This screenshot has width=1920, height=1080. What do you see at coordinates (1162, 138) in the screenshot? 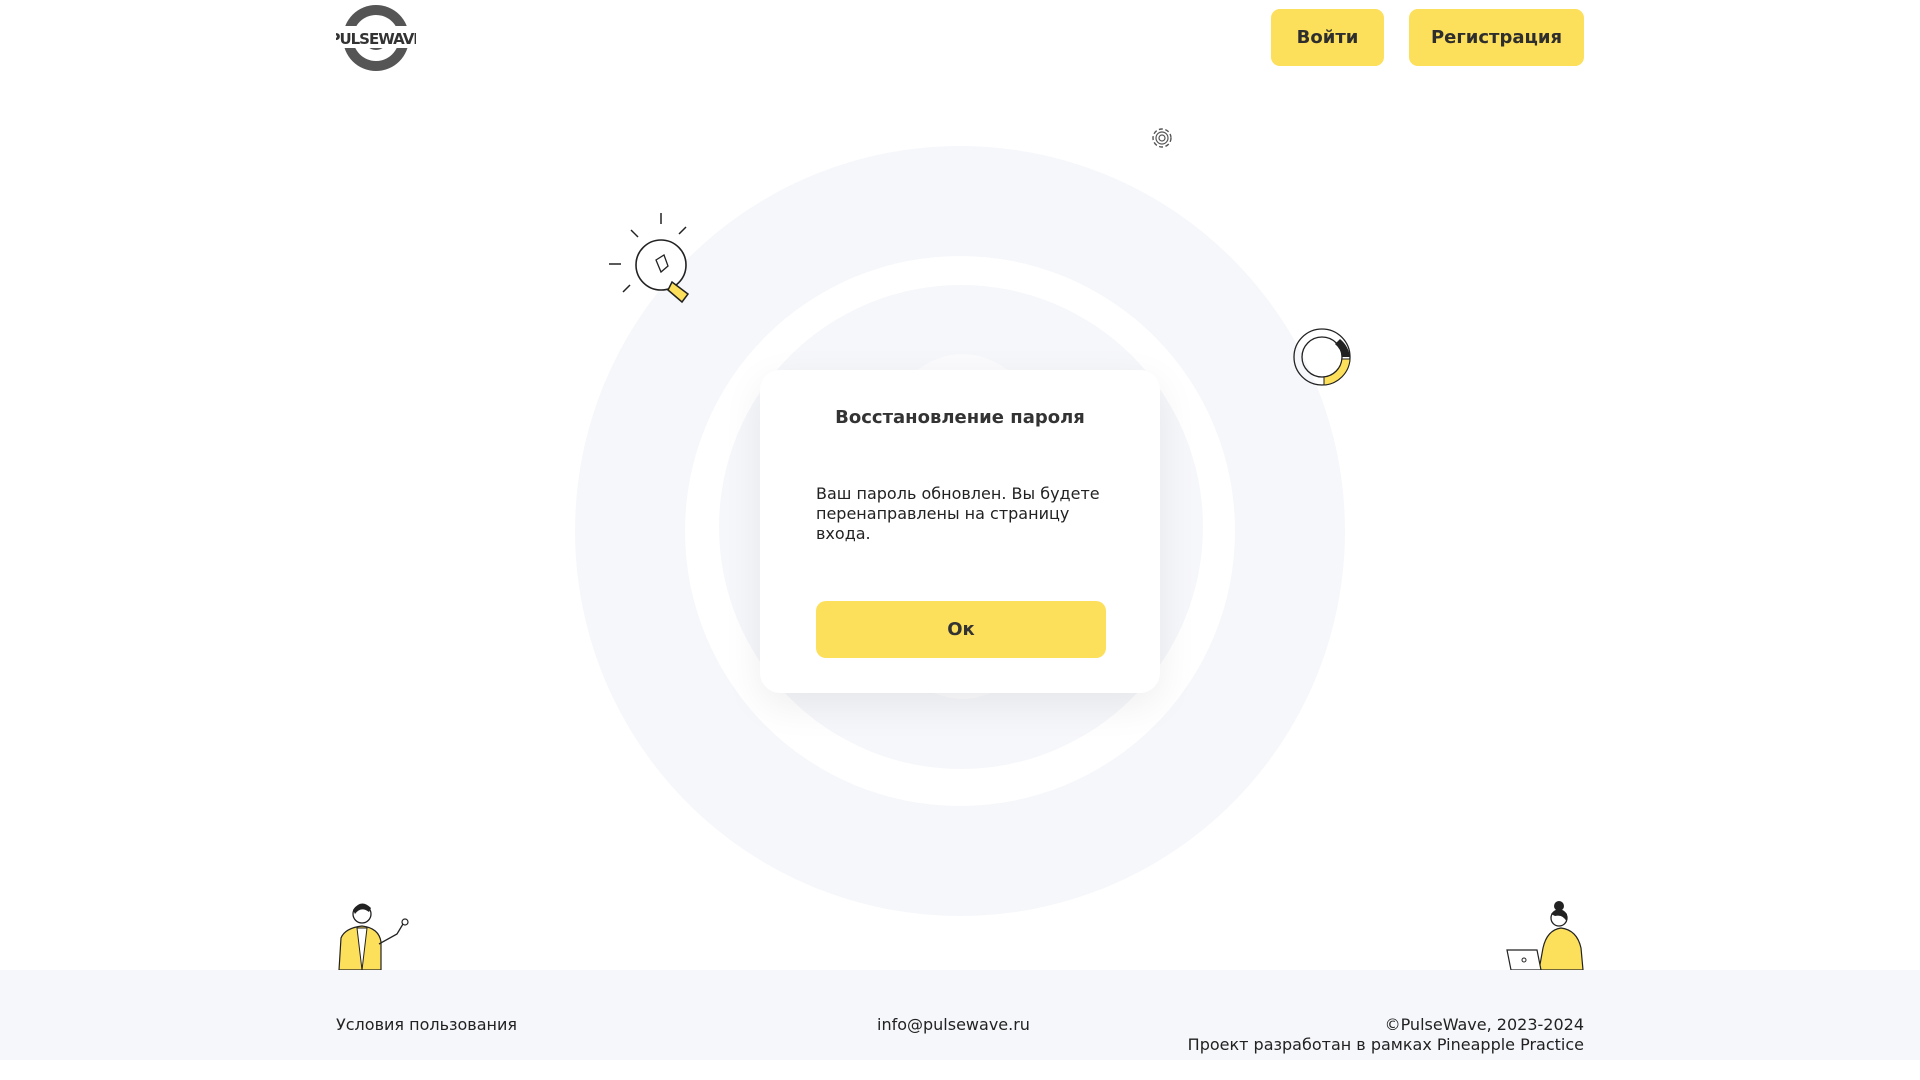
I see `gear-icon` at bounding box center [1162, 138].